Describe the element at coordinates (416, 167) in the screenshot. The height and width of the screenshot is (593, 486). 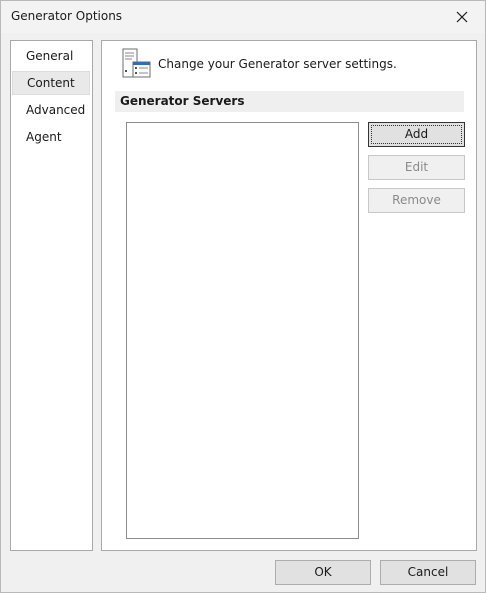
I see `edit-button: Edit` at that location.